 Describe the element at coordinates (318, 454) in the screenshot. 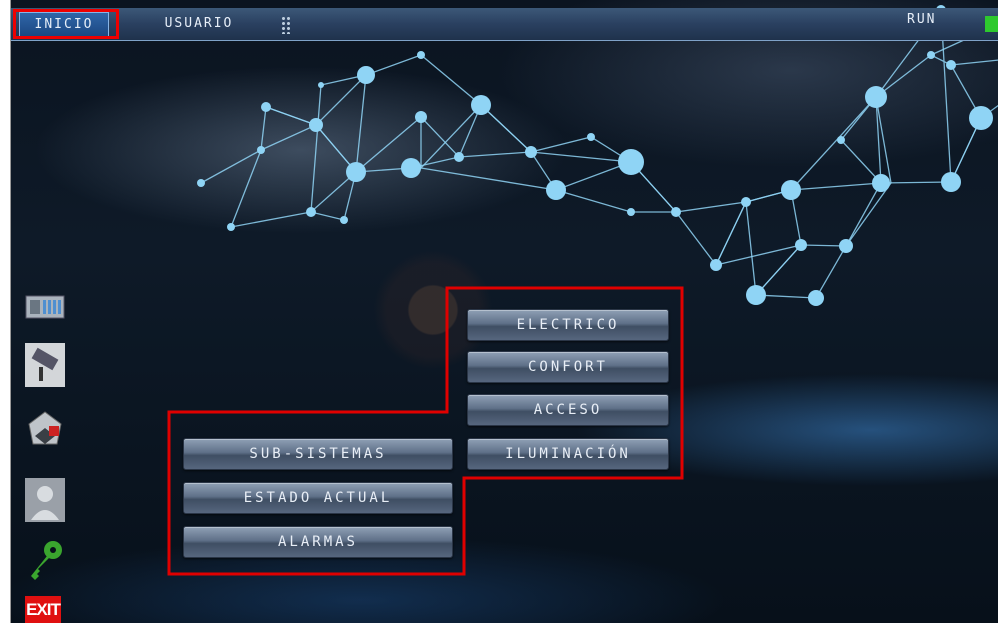

I see `sub-sistemas-button: SUB-SISTEMAS` at that location.